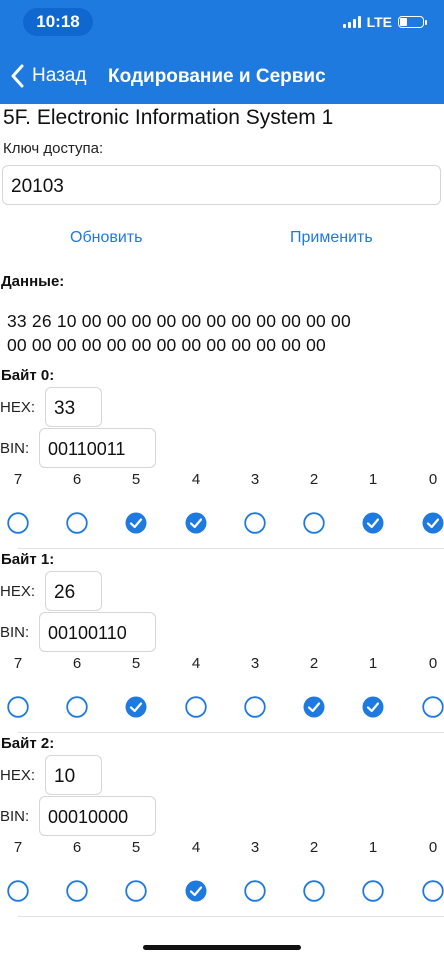 This screenshot has width=444, height=960. Describe the element at coordinates (168, 117) in the screenshot. I see `ecu-title: 5F. Electronic Information System 1` at that location.